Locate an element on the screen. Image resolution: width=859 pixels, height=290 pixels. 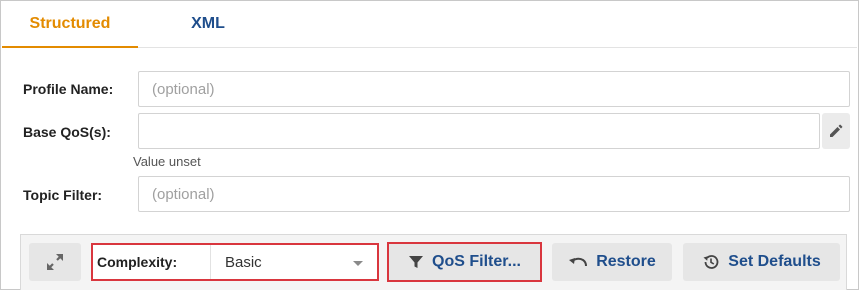
topic-filter-label: Topic Filter: is located at coordinates (63, 195).